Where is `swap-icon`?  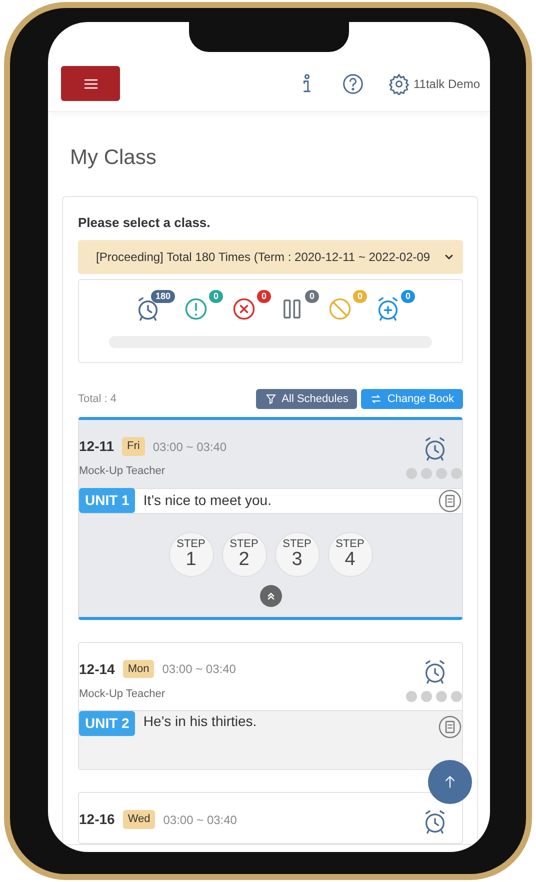
swap-icon is located at coordinates (376, 399).